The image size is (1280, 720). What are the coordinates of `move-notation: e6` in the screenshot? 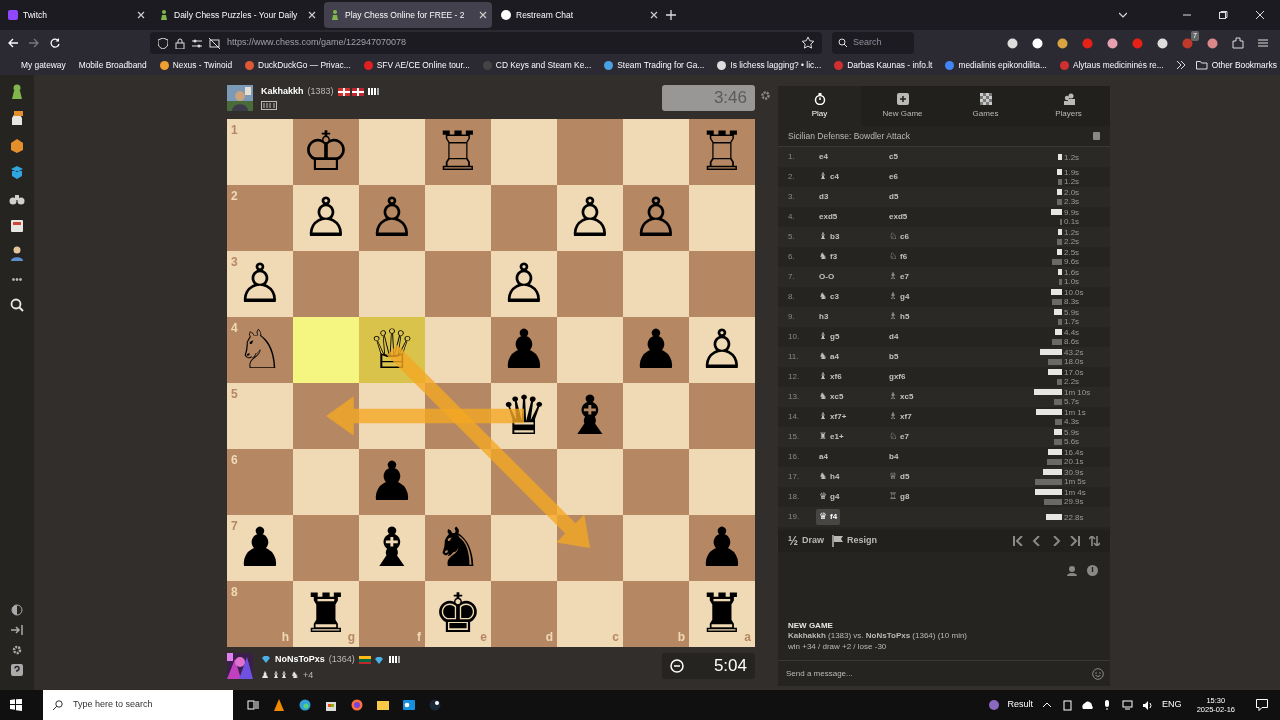 It's located at (893, 177).